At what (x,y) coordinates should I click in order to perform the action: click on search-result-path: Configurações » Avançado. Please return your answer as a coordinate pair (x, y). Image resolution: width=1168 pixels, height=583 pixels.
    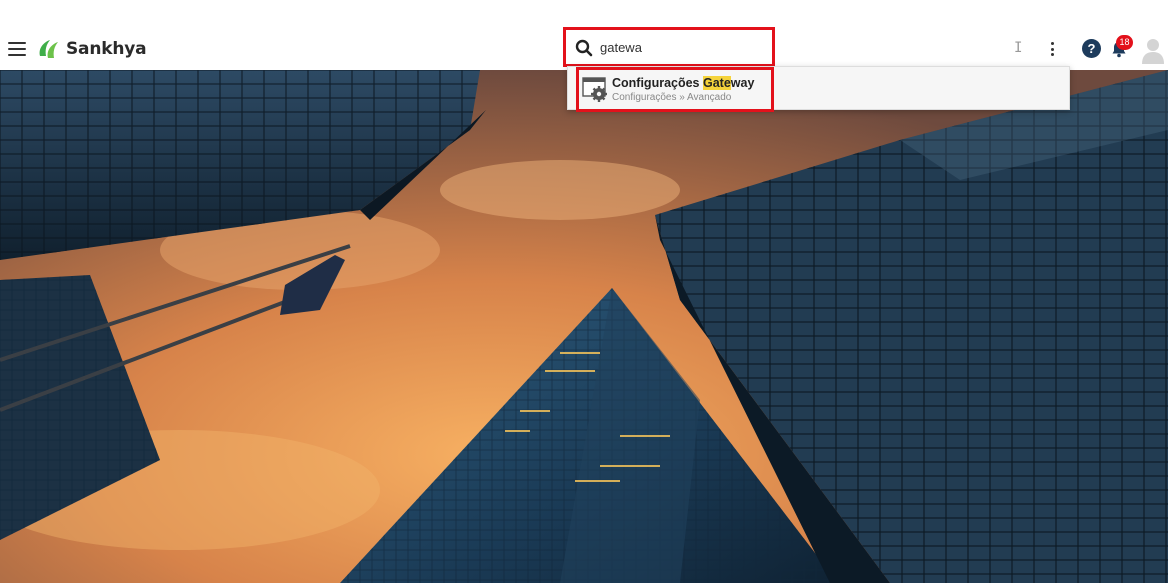
    Looking at the image, I should click on (672, 97).